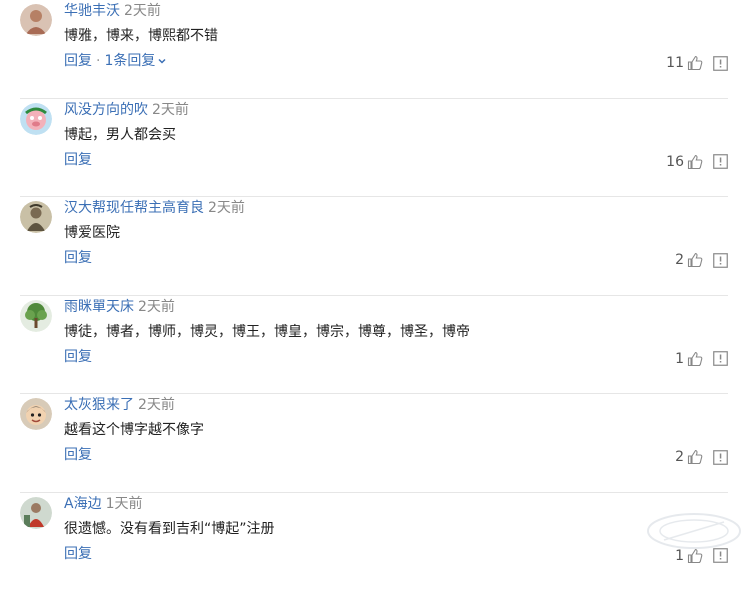 The height and width of the screenshot is (591, 750). Describe the element at coordinates (134, 208) in the screenshot. I see `username: 汉大帮现任帮主高育良` at that location.